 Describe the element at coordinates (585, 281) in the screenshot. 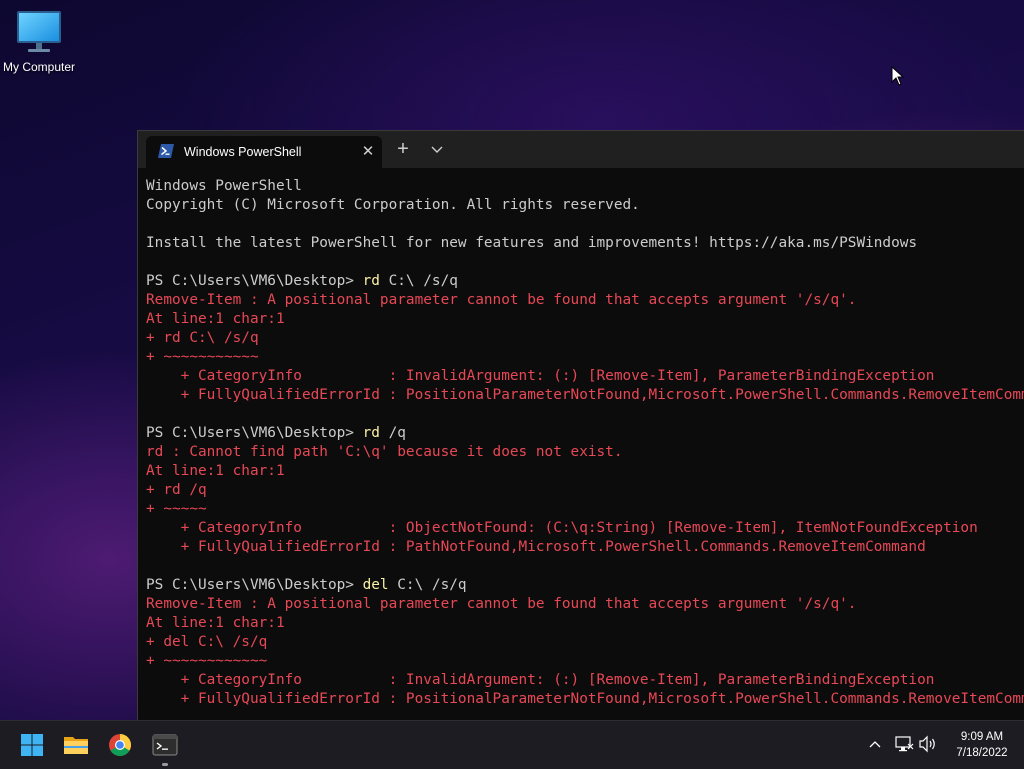

I see `console-prompt-line: PS C:\Users\VM6\Desktop> rd C:\ /s/q` at that location.